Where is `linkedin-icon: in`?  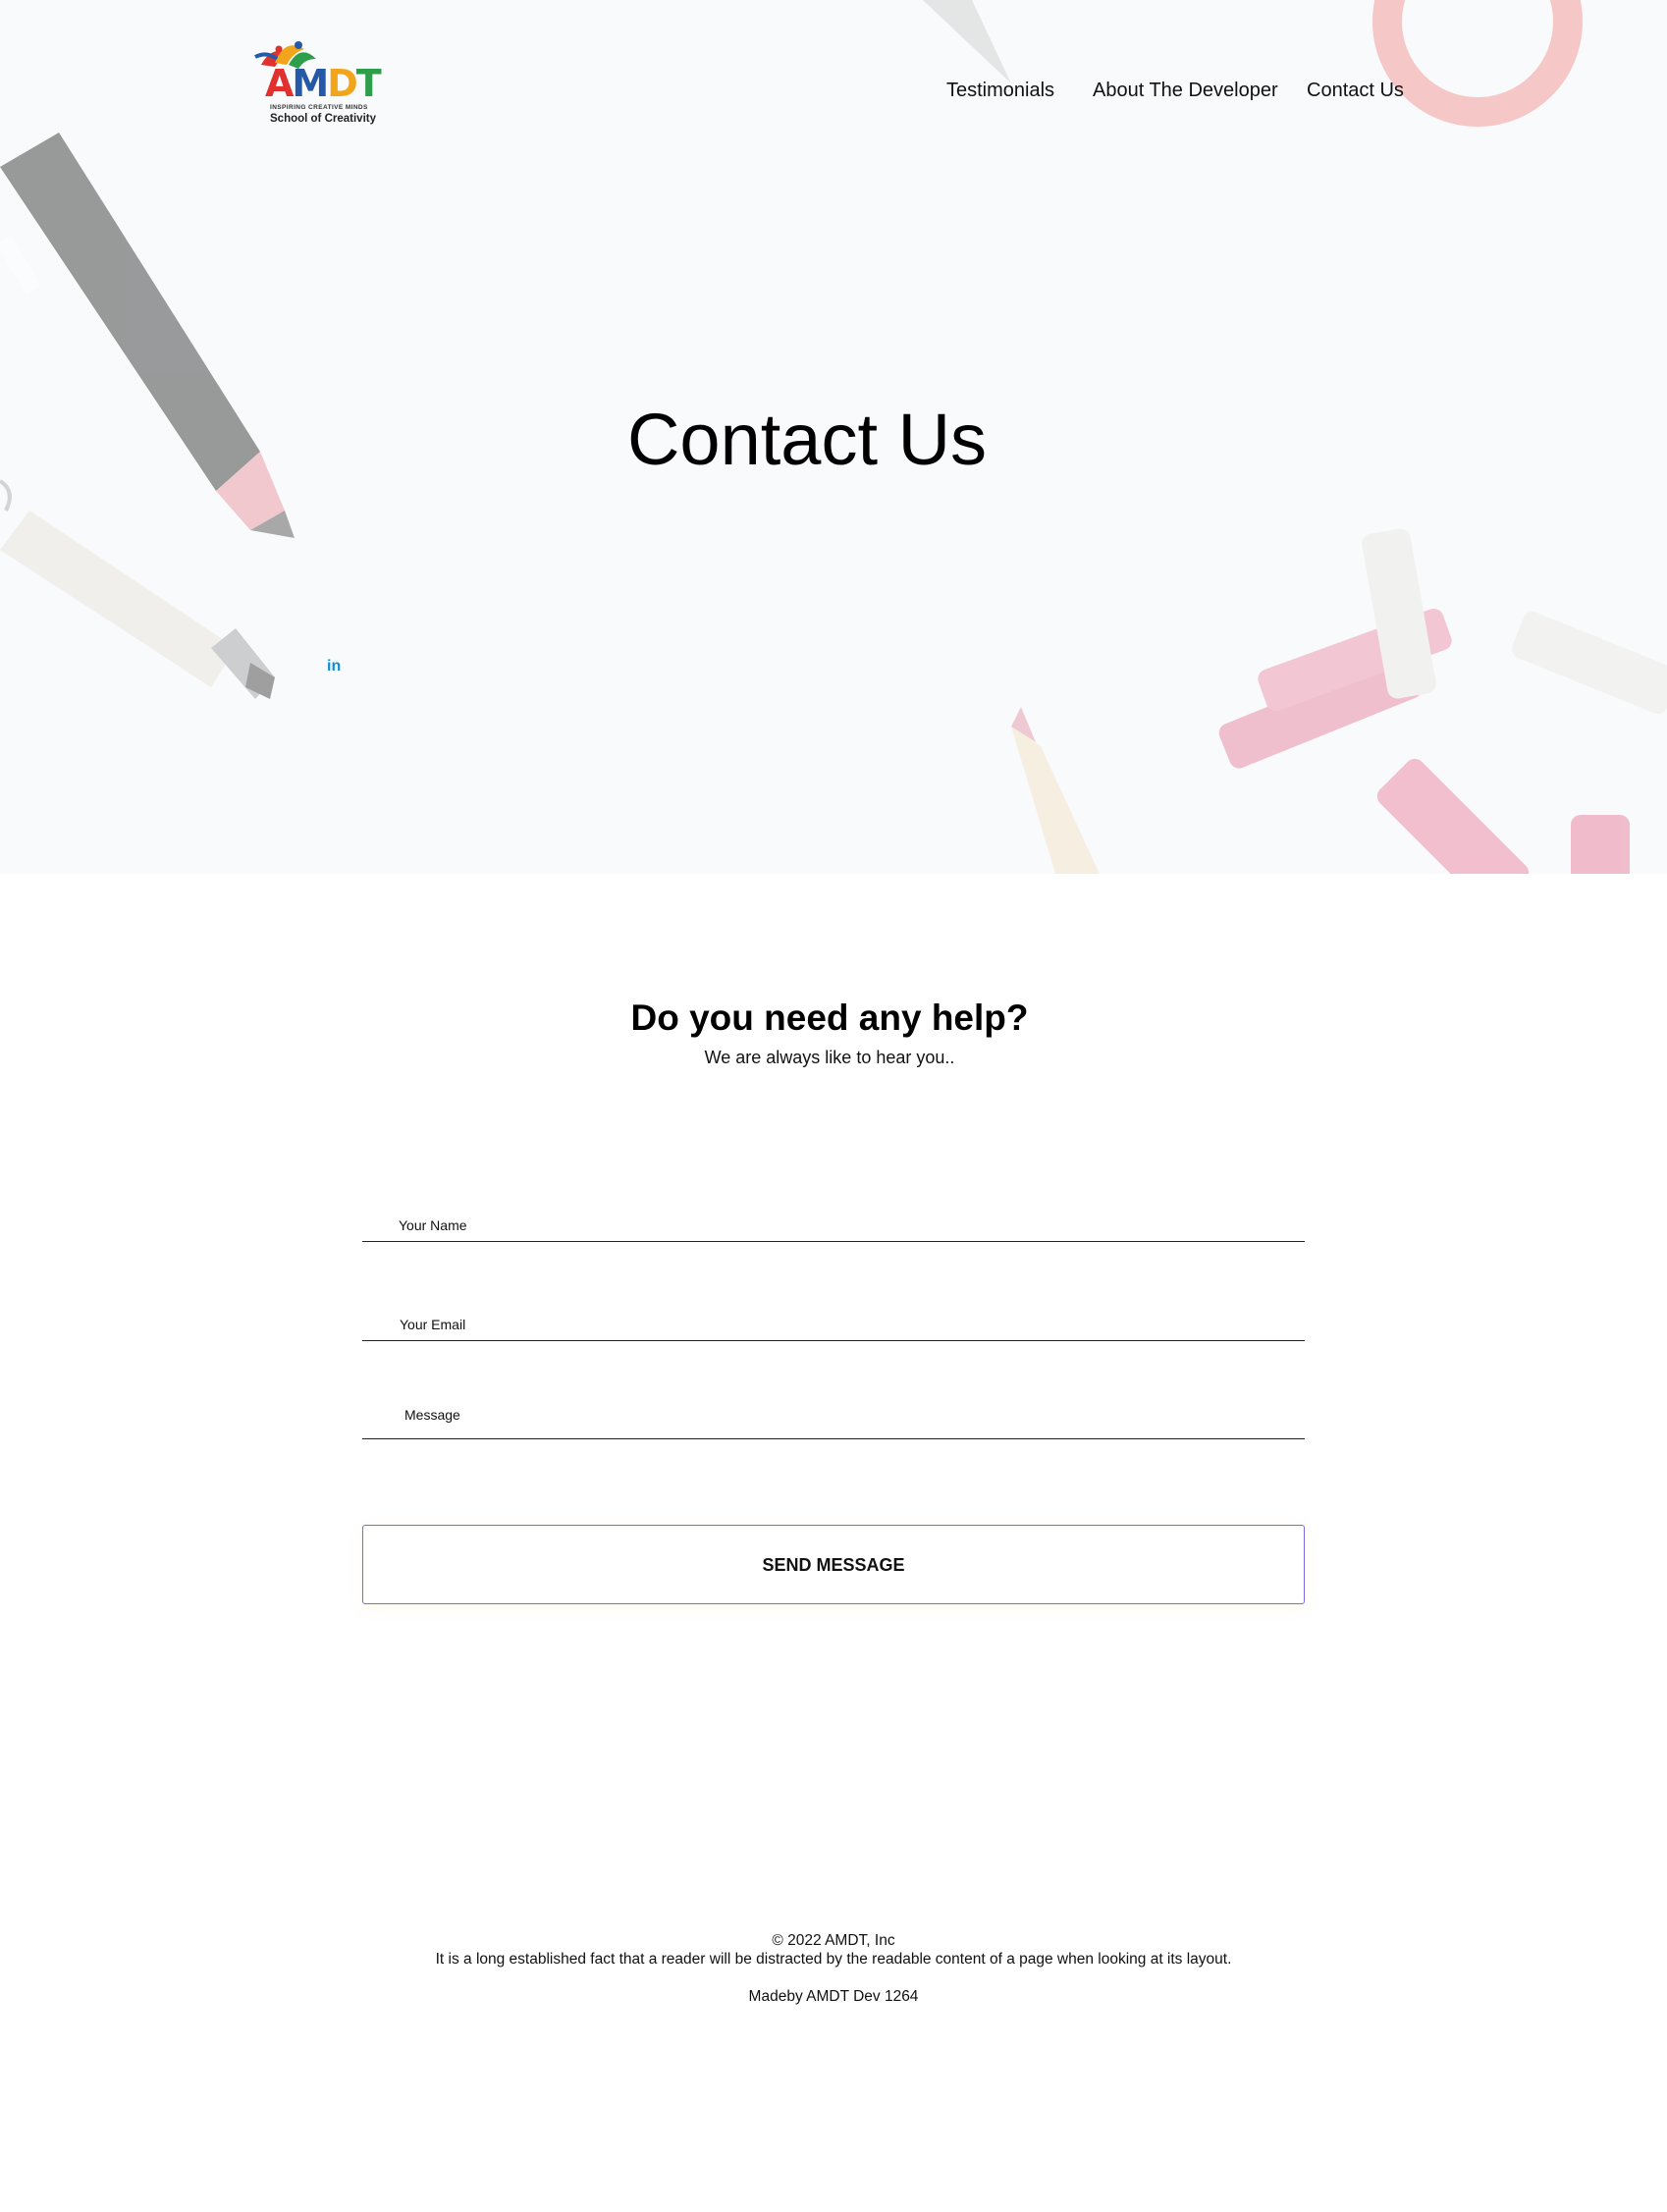
linkedin-icon: in is located at coordinates (334, 666).